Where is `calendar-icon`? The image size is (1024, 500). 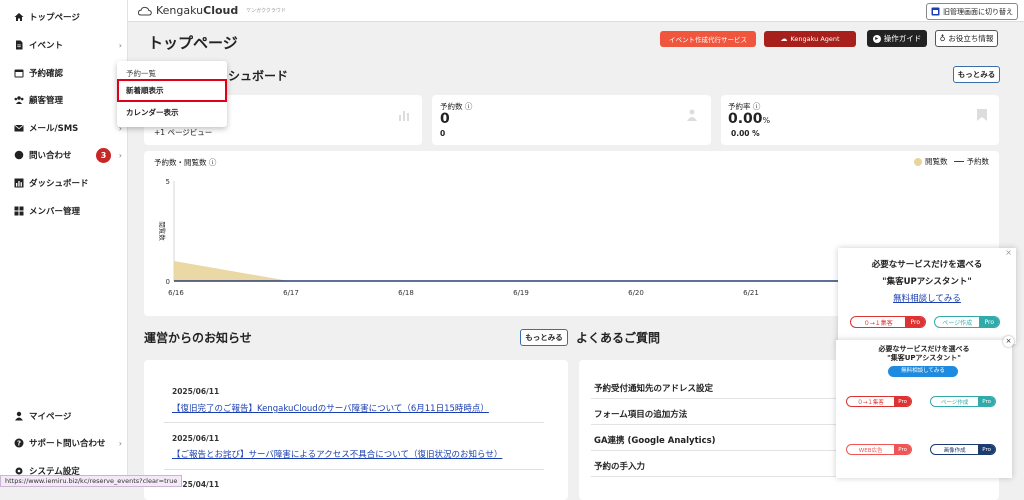 calendar-icon is located at coordinates (19, 73).